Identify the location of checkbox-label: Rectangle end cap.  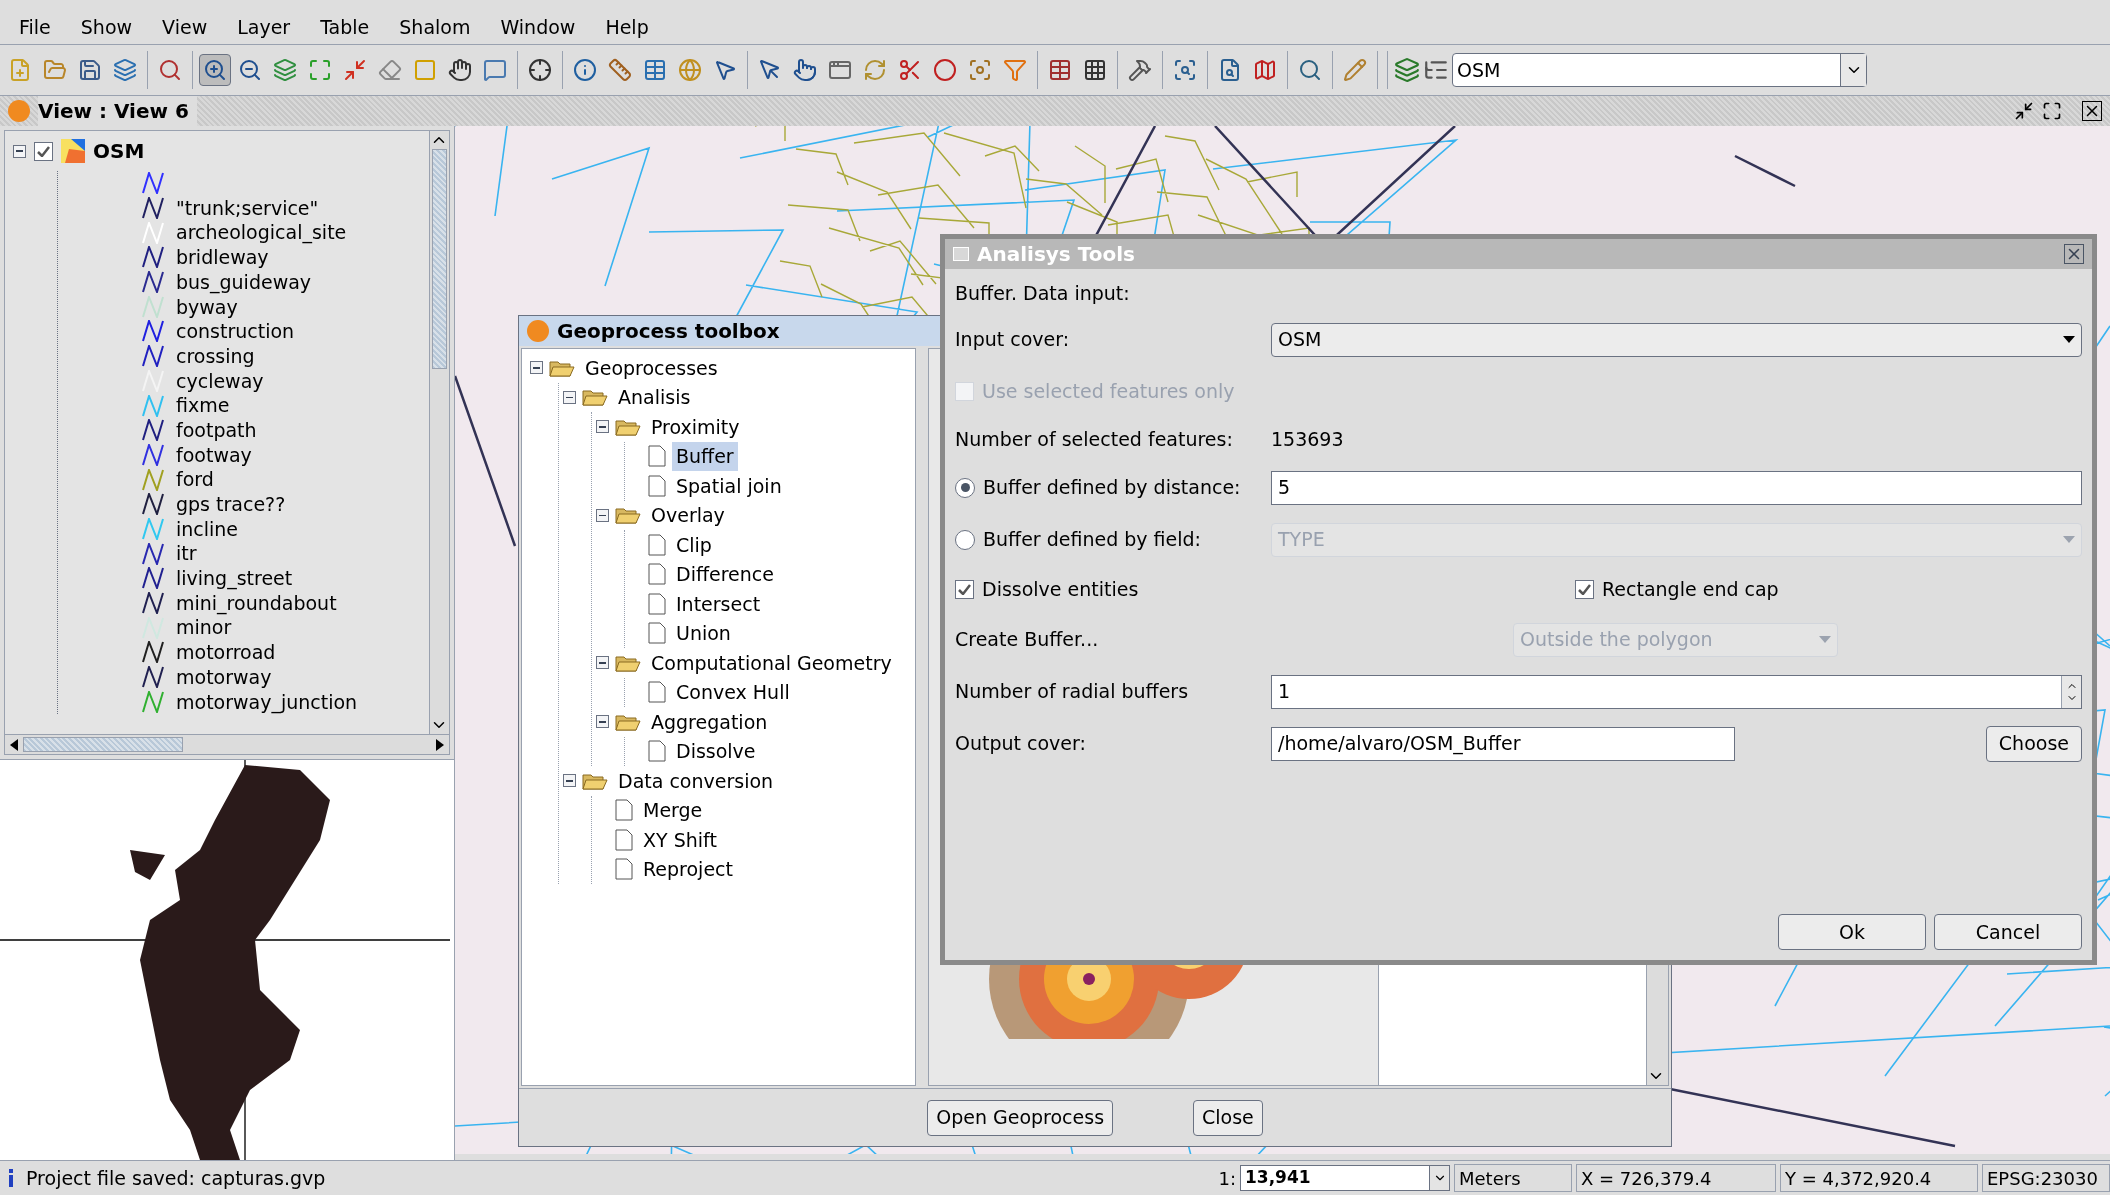
(1690, 590).